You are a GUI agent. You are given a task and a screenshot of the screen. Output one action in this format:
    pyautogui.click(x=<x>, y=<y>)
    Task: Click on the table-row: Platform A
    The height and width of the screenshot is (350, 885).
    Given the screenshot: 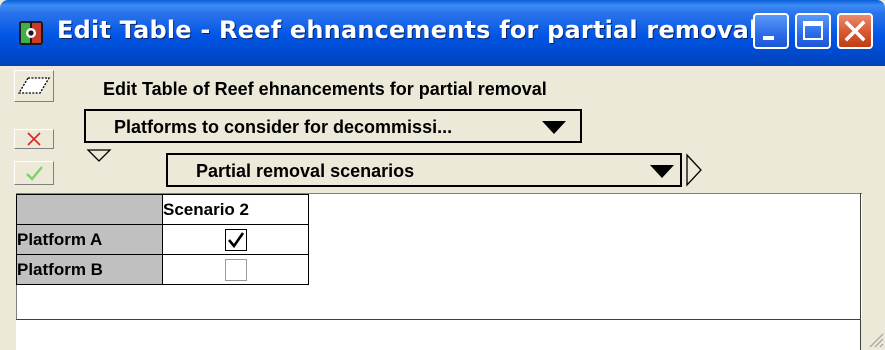 What is the action you would take?
    pyautogui.click(x=162, y=239)
    